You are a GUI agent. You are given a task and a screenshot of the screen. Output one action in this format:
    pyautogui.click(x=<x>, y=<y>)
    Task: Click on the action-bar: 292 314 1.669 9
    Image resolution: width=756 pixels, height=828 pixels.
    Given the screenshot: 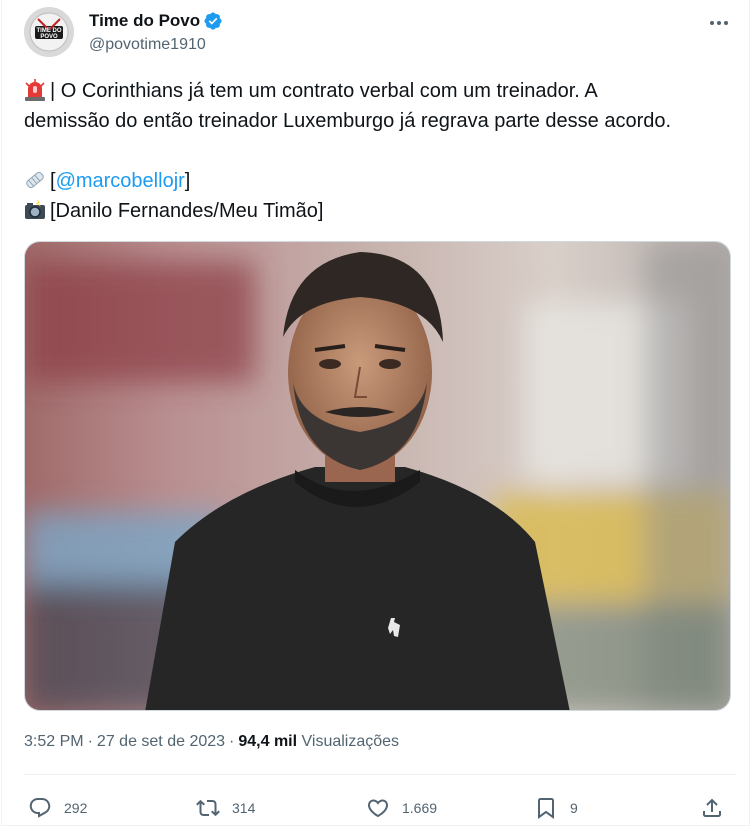 What is the action you would take?
    pyautogui.click(x=380, y=808)
    